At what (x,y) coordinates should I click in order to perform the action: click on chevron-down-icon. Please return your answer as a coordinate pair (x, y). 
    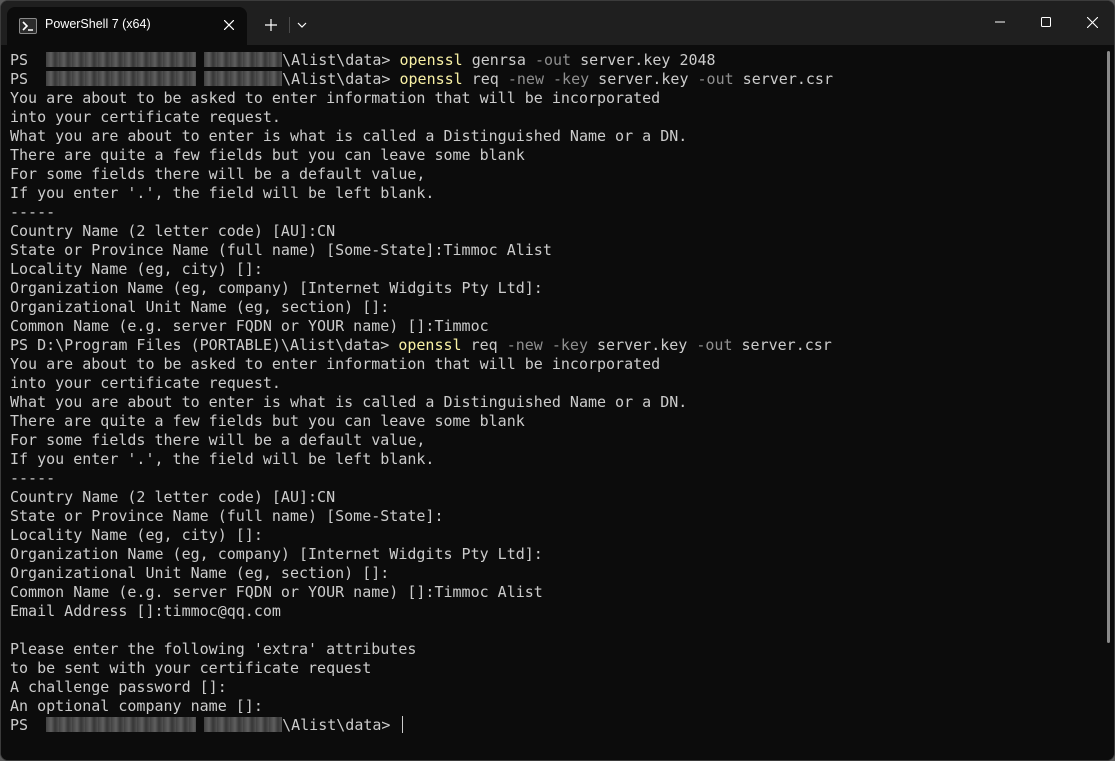
    Looking at the image, I should click on (302, 25).